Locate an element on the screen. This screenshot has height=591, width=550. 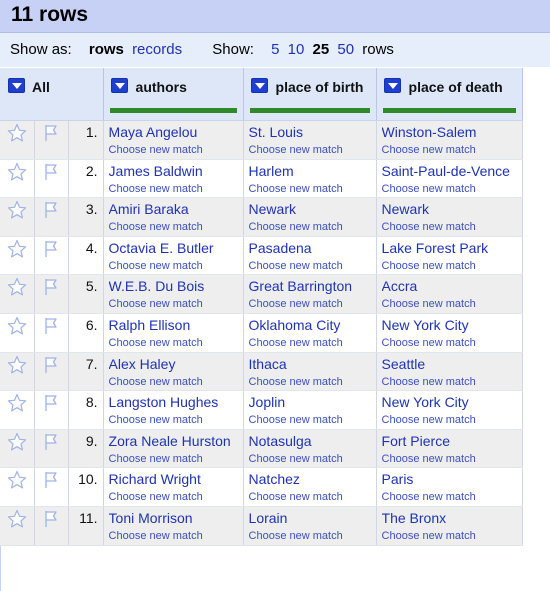
birth-value: Pasadena is located at coordinates (312, 248).